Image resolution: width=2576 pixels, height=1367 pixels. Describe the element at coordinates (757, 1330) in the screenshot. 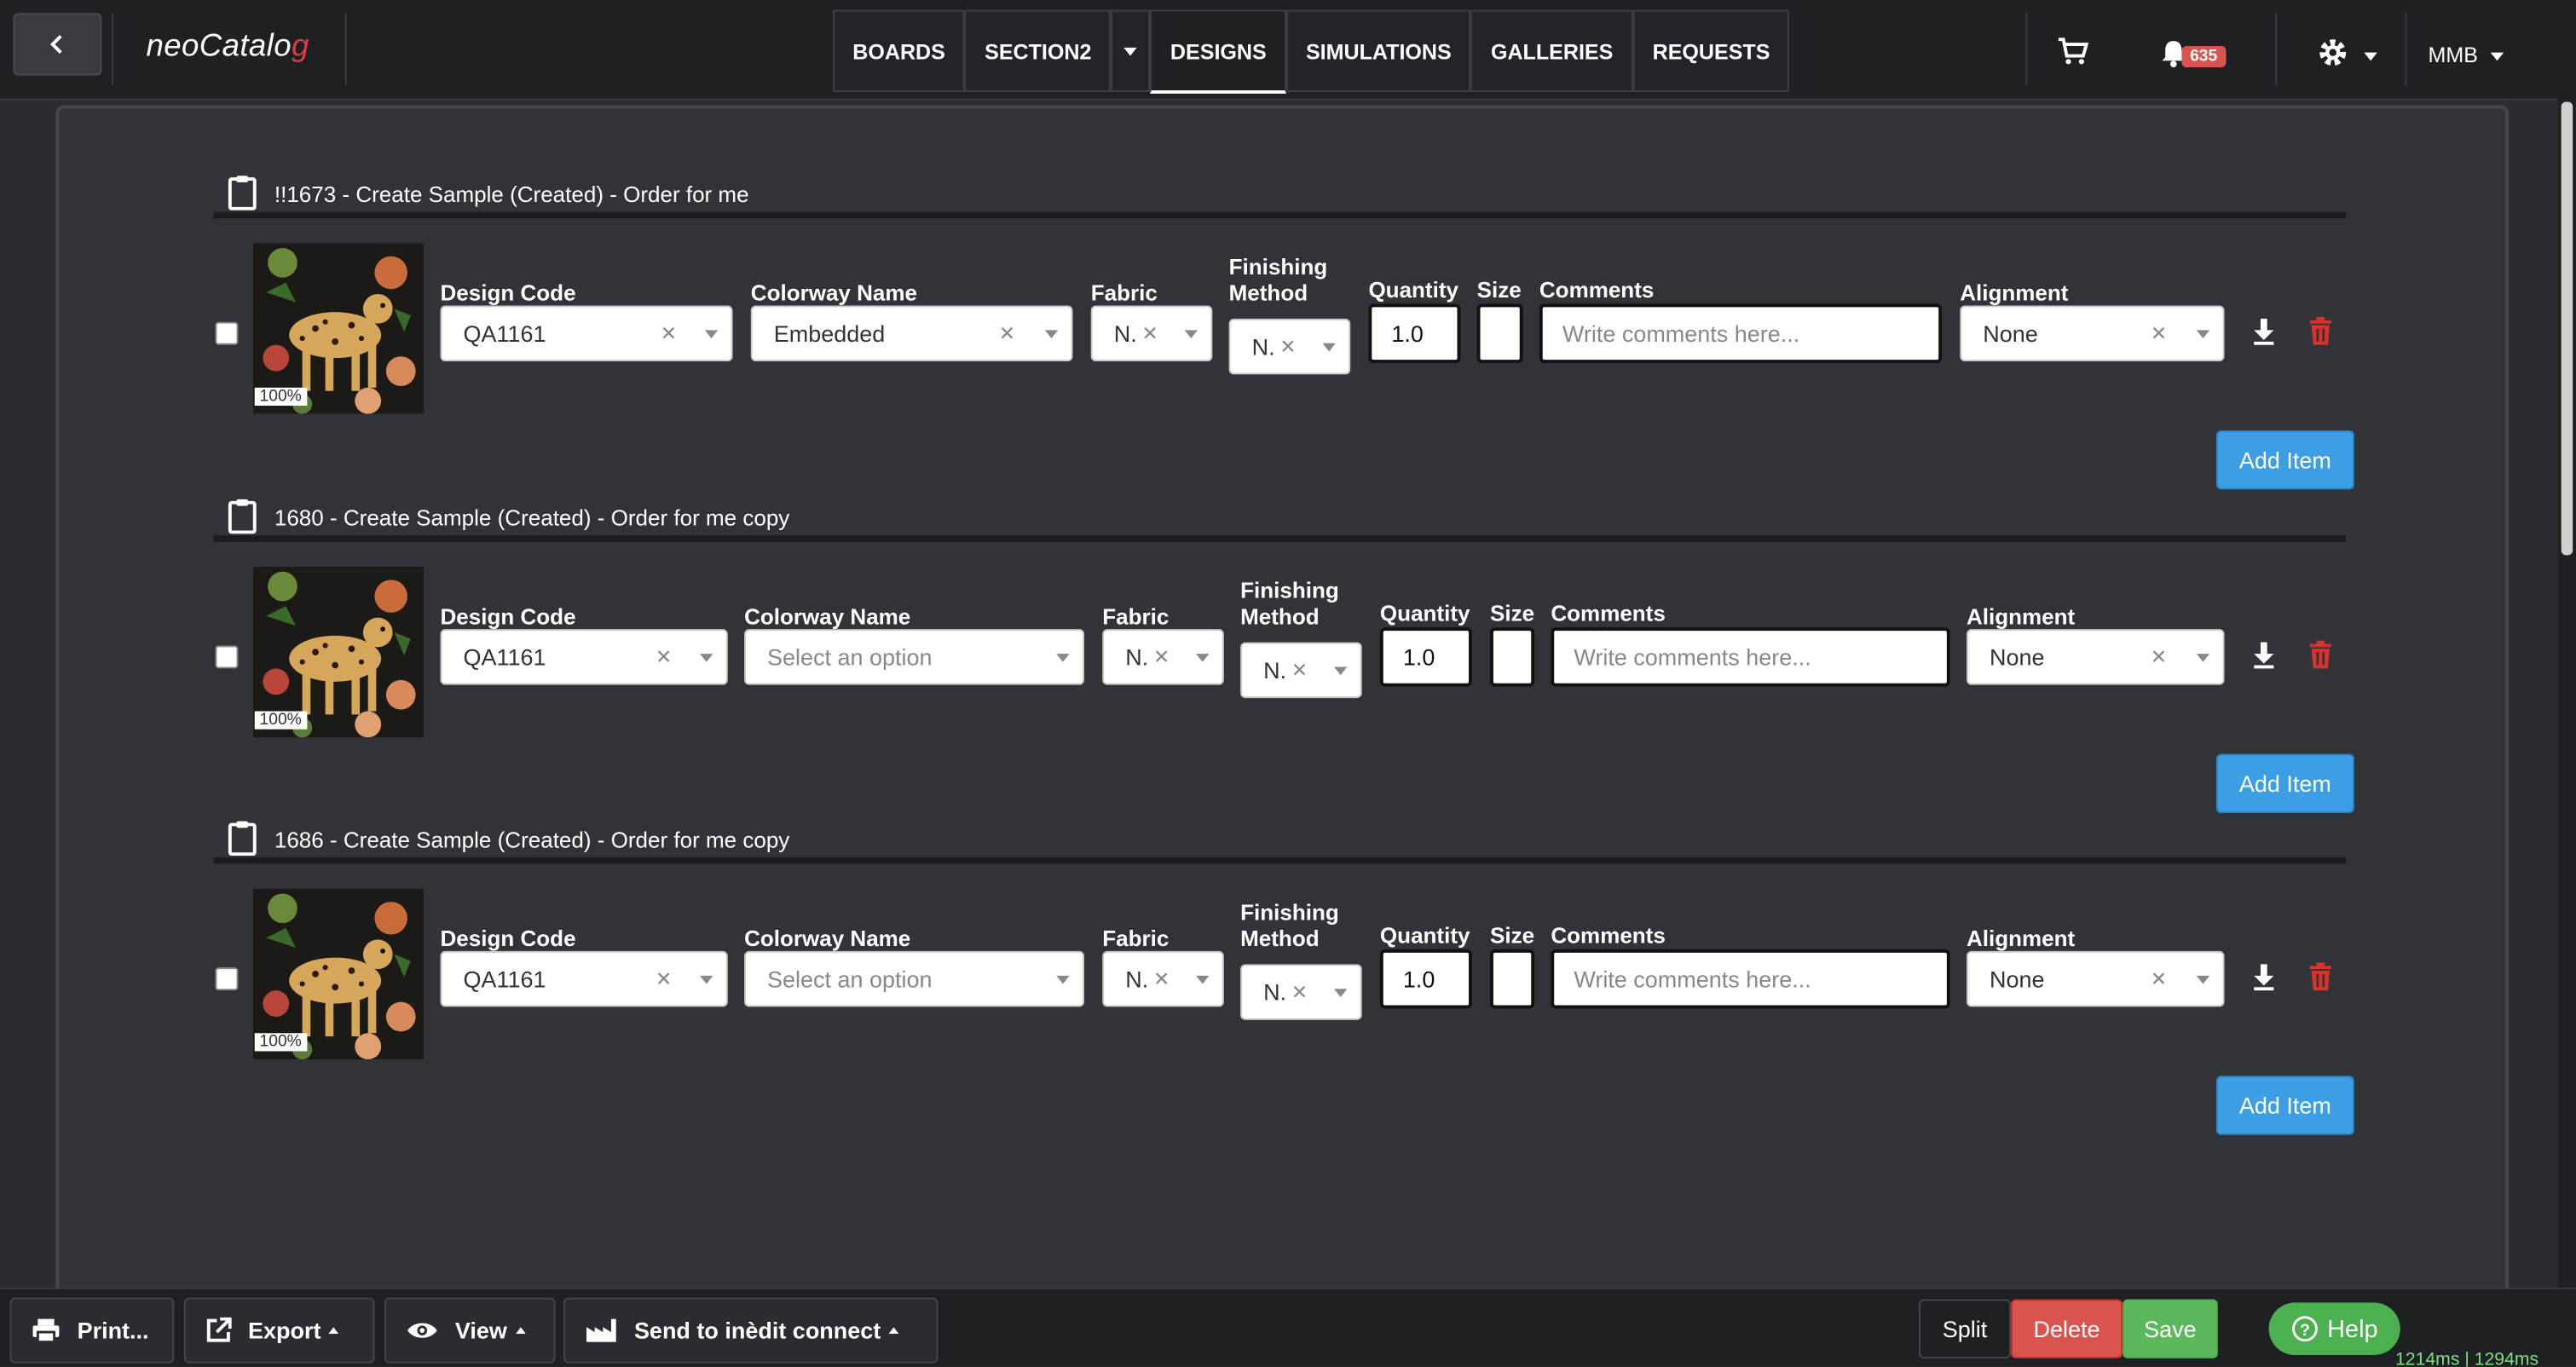

I see `send-label: Send to inèdit connect` at that location.